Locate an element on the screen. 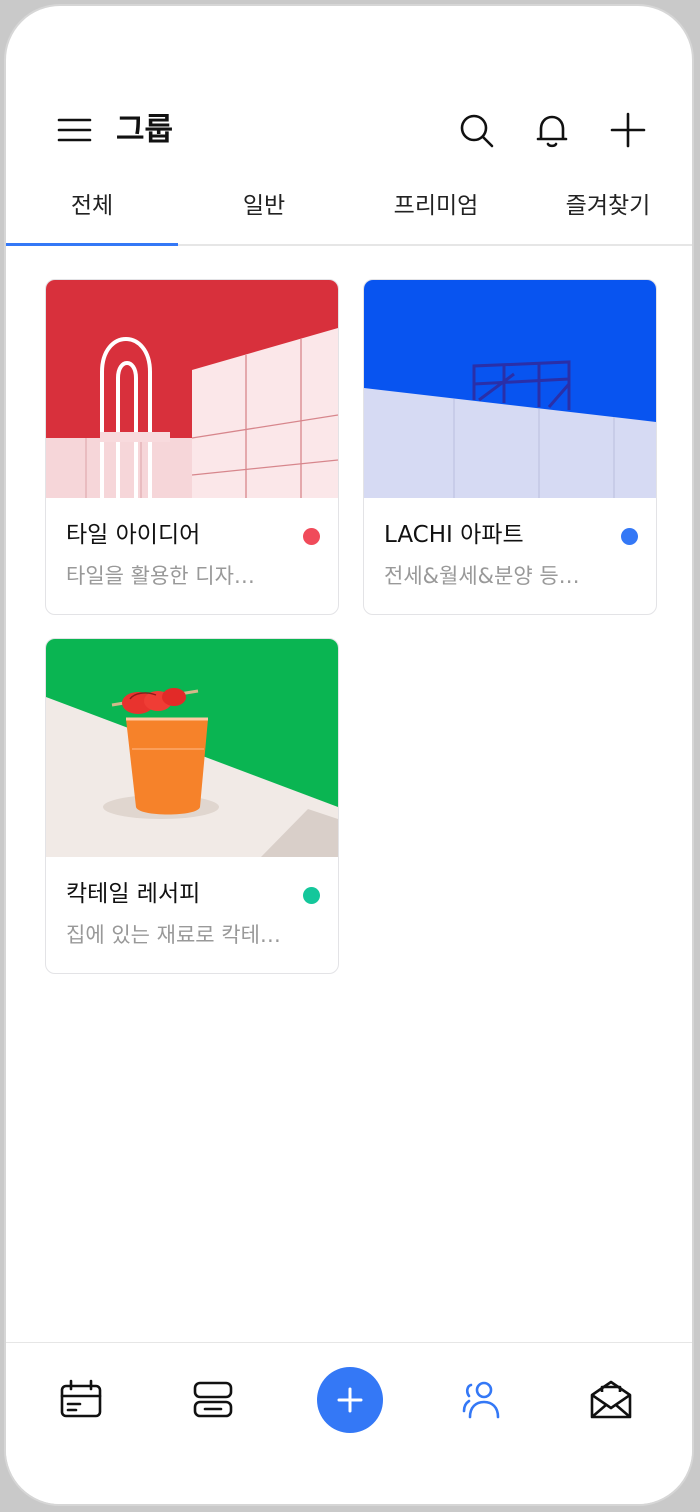  tab-bar: 전체 일반 프리미엄 즐겨찾기 is located at coordinates (349, 211).